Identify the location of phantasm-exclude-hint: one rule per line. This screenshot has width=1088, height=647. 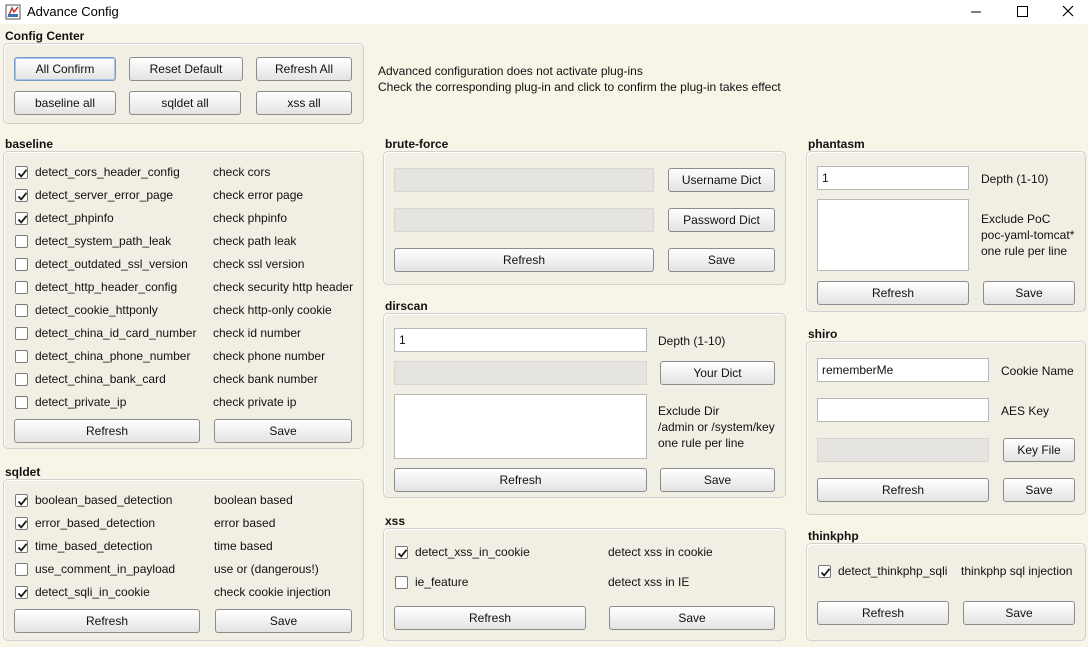
(1024, 251).